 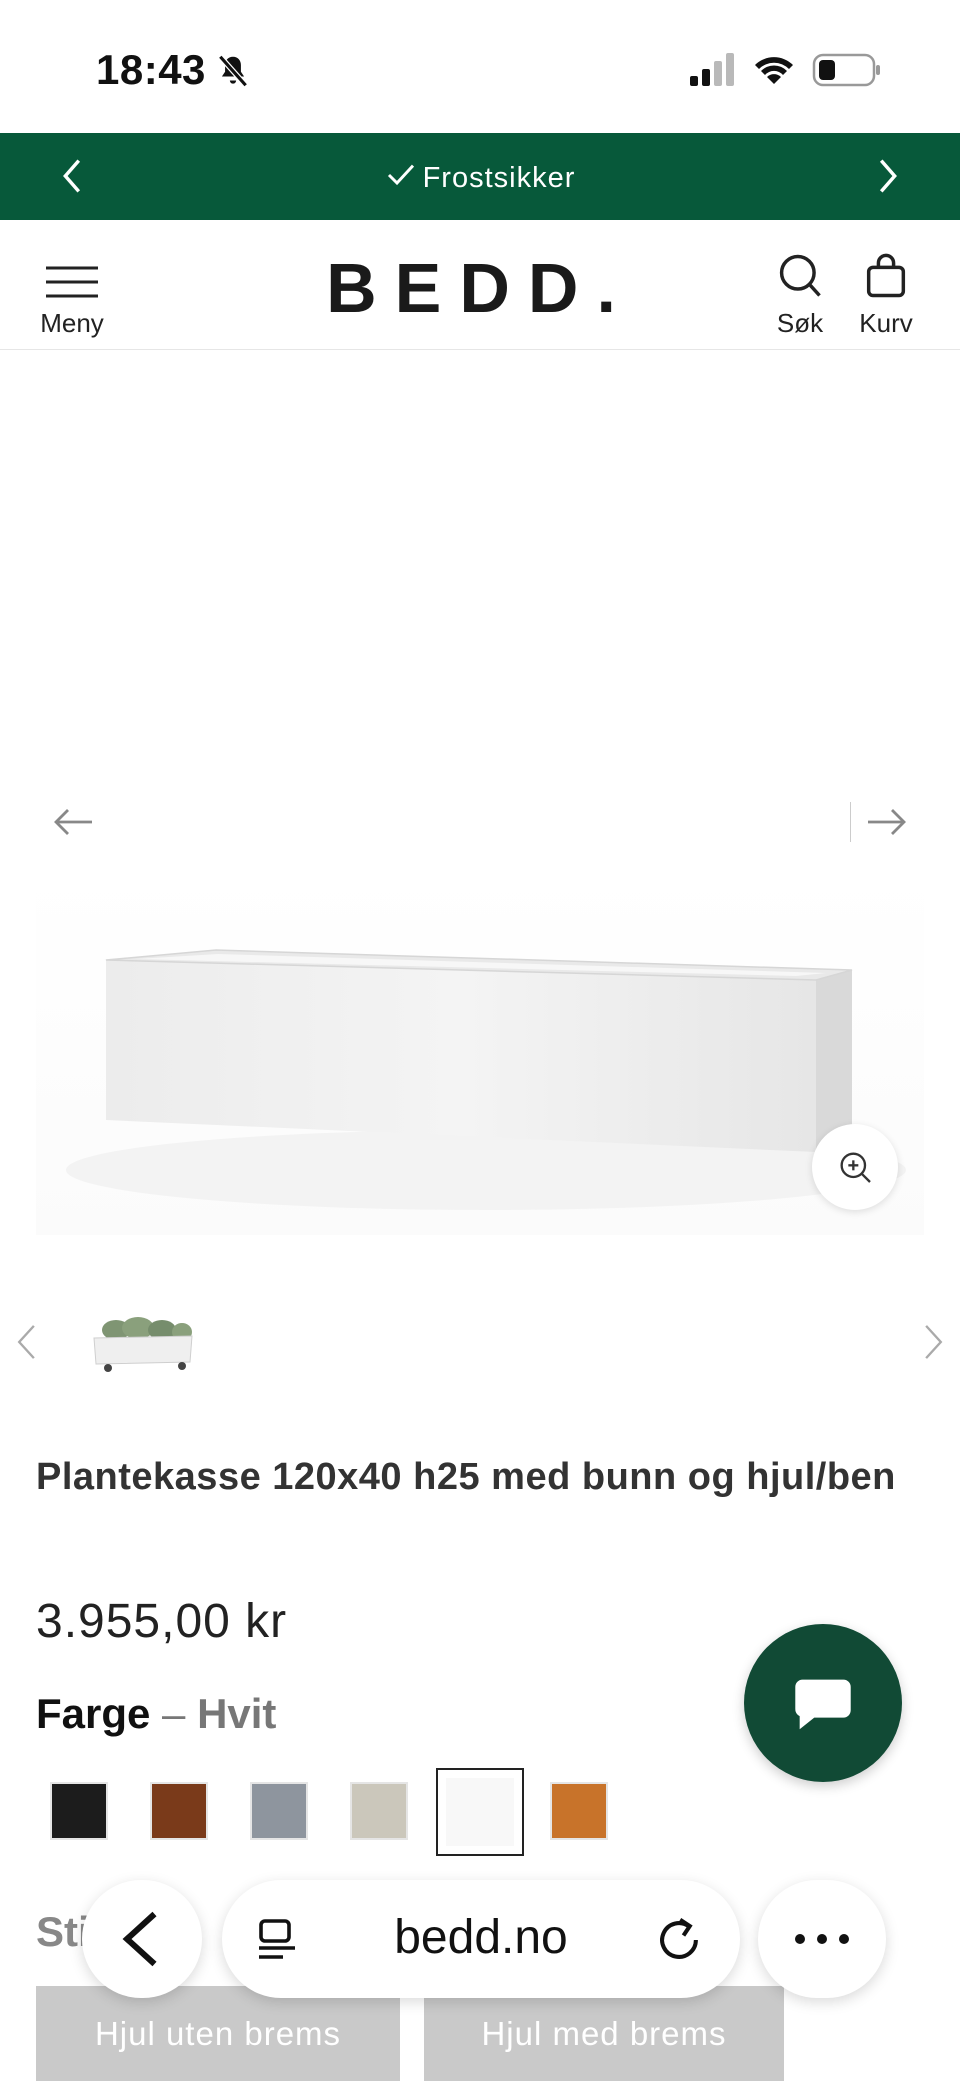 What do you see at coordinates (846, 70) in the screenshot?
I see `battery-icon` at bounding box center [846, 70].